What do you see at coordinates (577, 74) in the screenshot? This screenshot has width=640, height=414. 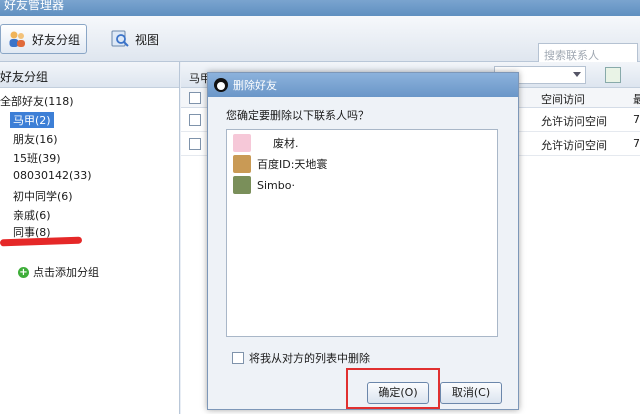 I see `chevron-down-icon` at bounding box center [577, 74].